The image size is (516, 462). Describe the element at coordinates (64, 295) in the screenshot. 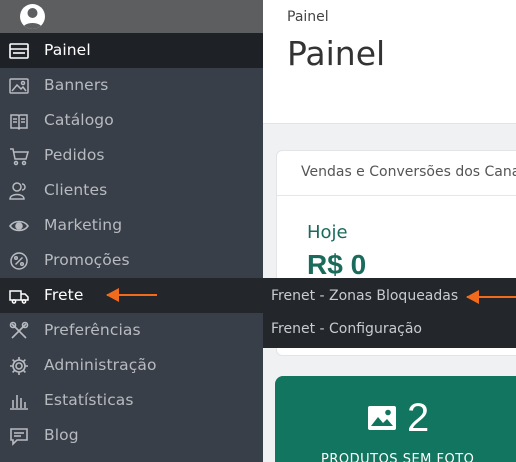

I see `sidebar-item-label: Frete` at that location.